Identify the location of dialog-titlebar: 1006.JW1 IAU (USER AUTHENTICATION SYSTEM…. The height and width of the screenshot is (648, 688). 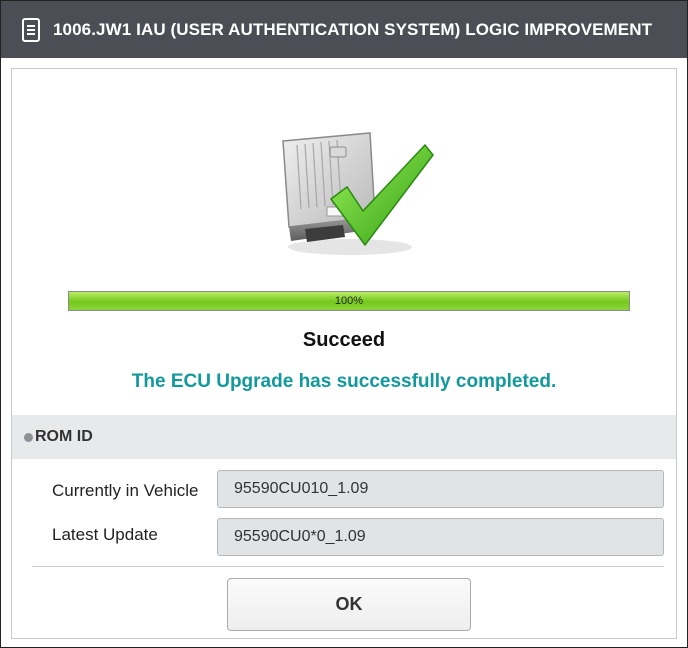
(344, 29).